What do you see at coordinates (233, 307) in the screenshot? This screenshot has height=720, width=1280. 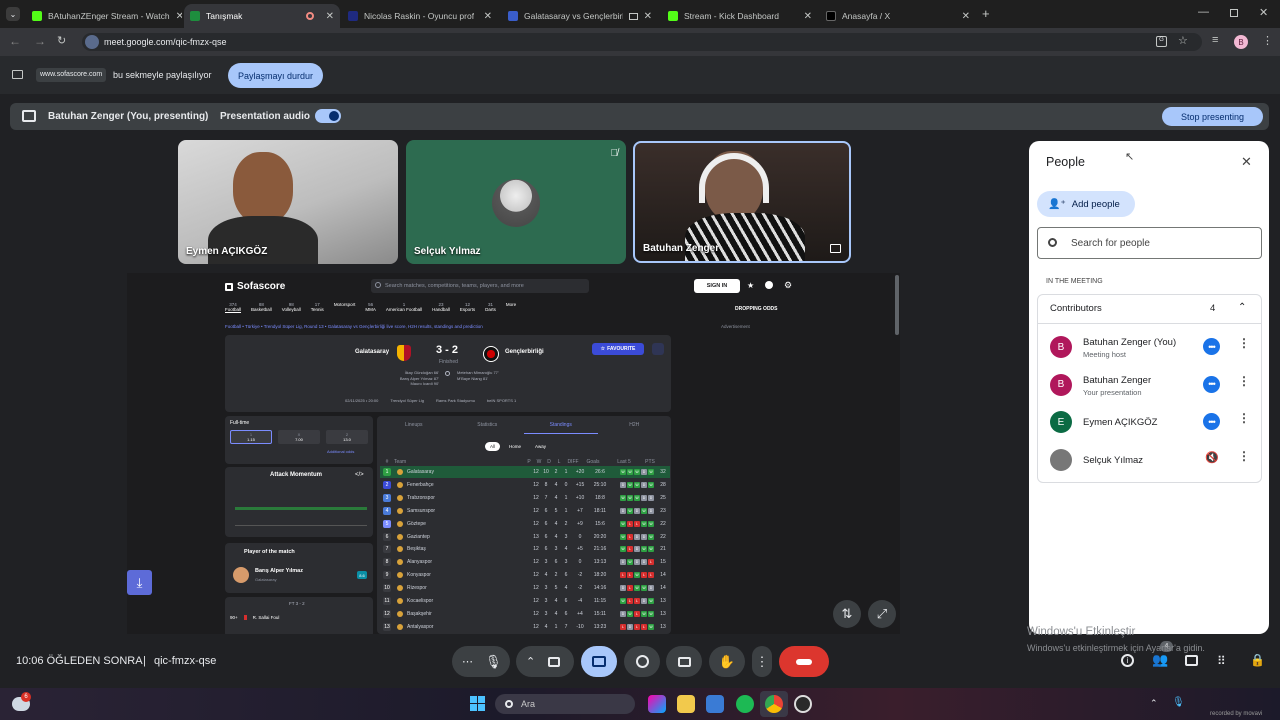 I see `sport-nav-item: 374 Football` at bounding box center [233, 307].